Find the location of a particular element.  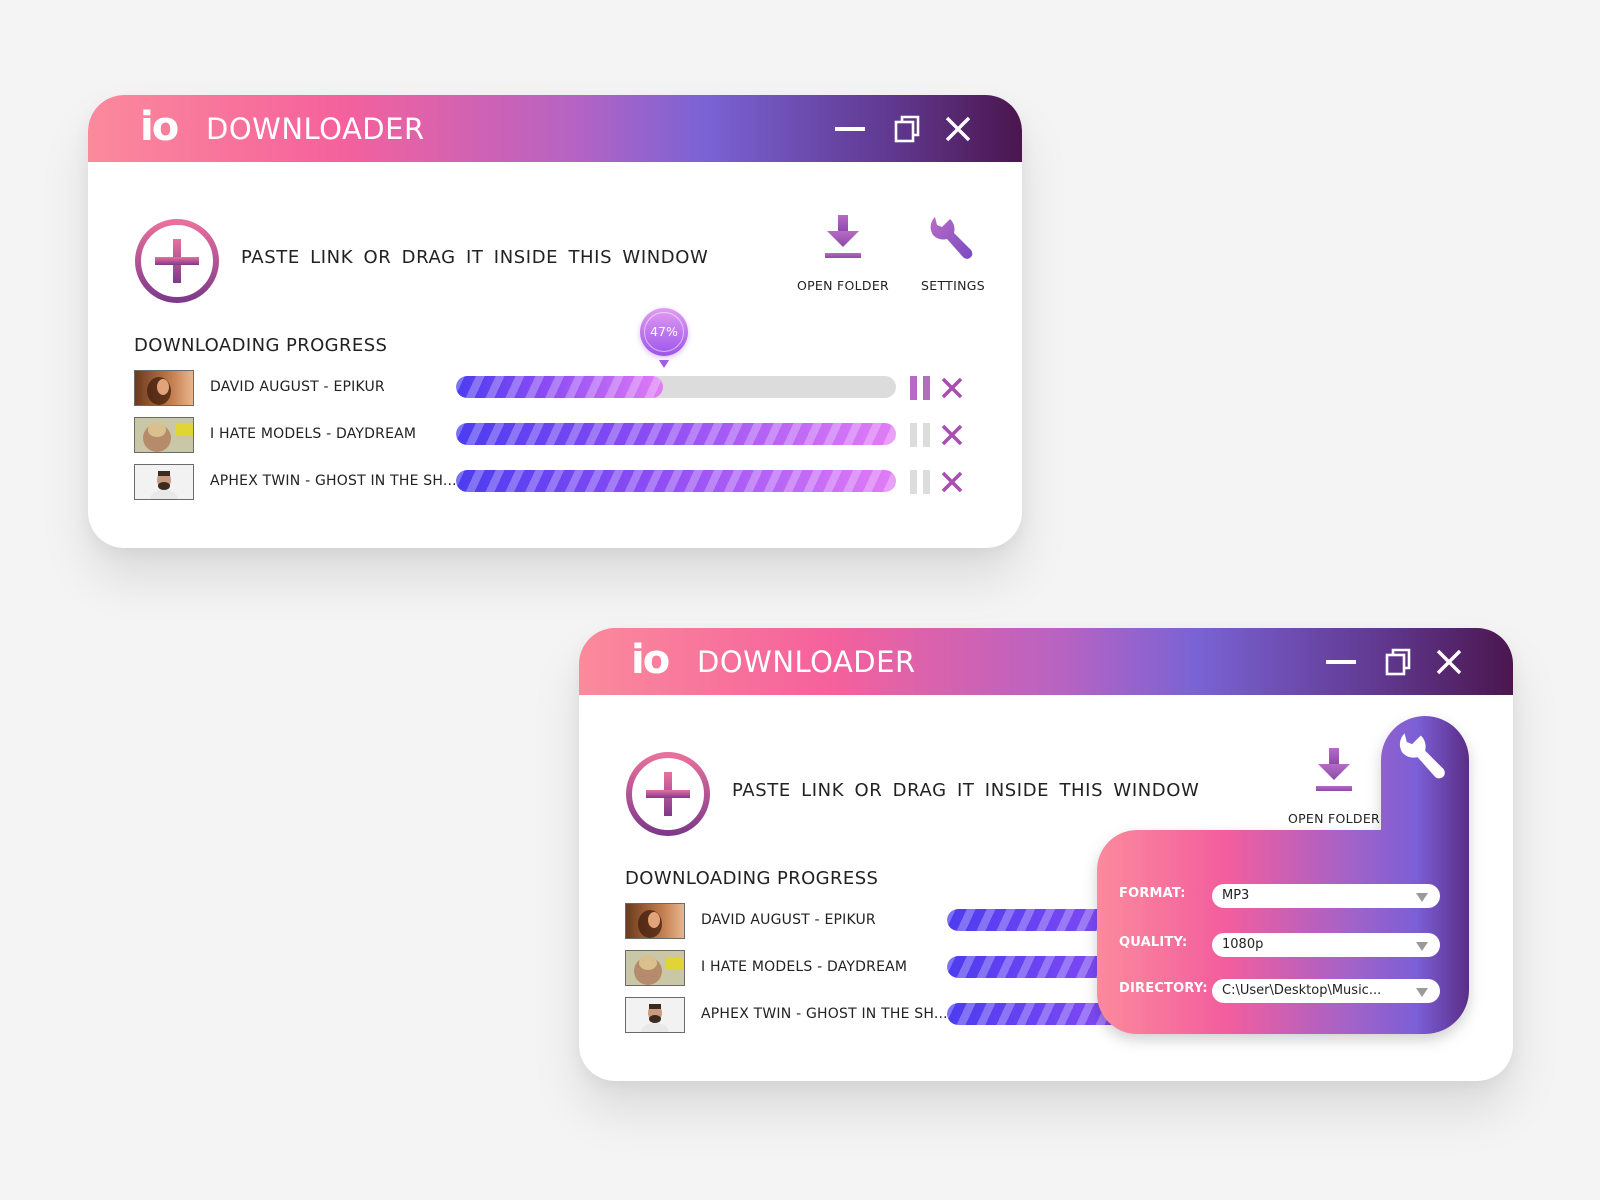

download-arrow-icon is located at coordinates (843, 236).